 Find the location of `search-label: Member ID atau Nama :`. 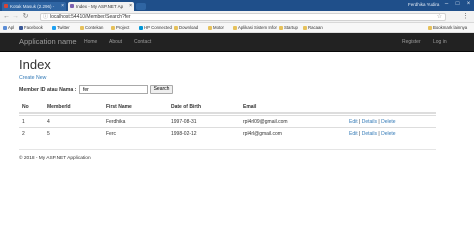

search-label: Member ID atau Nama : is located at coordinates (48, 90).